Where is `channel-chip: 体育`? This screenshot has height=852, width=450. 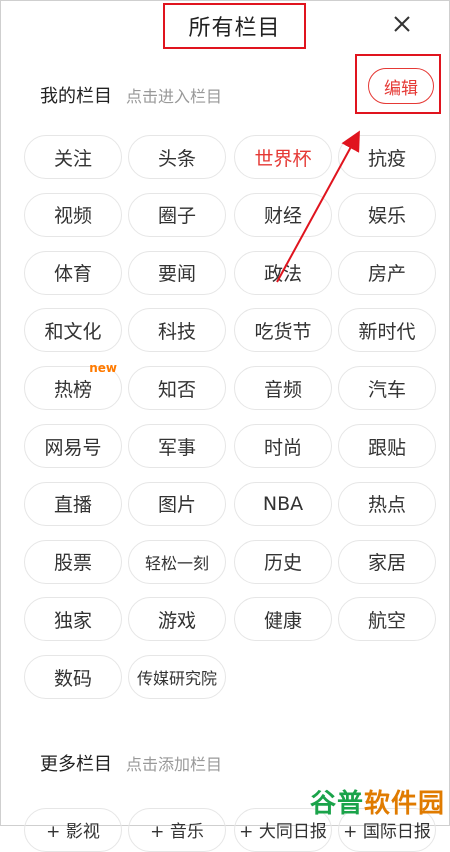 channel-chip: 体育 is located at coordinates (73, 272).